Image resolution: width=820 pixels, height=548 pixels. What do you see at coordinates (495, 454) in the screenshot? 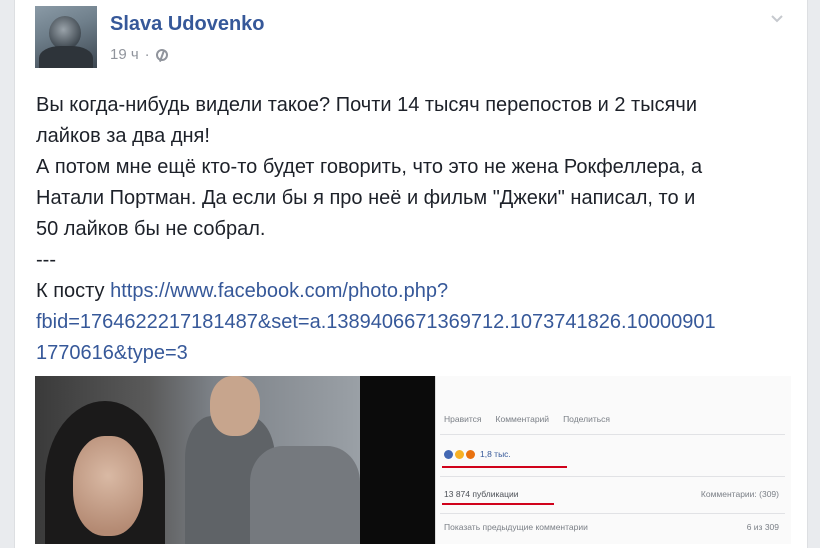
I see `reactions-count: 1,8 тыс.` at bounding box center [495, 454].